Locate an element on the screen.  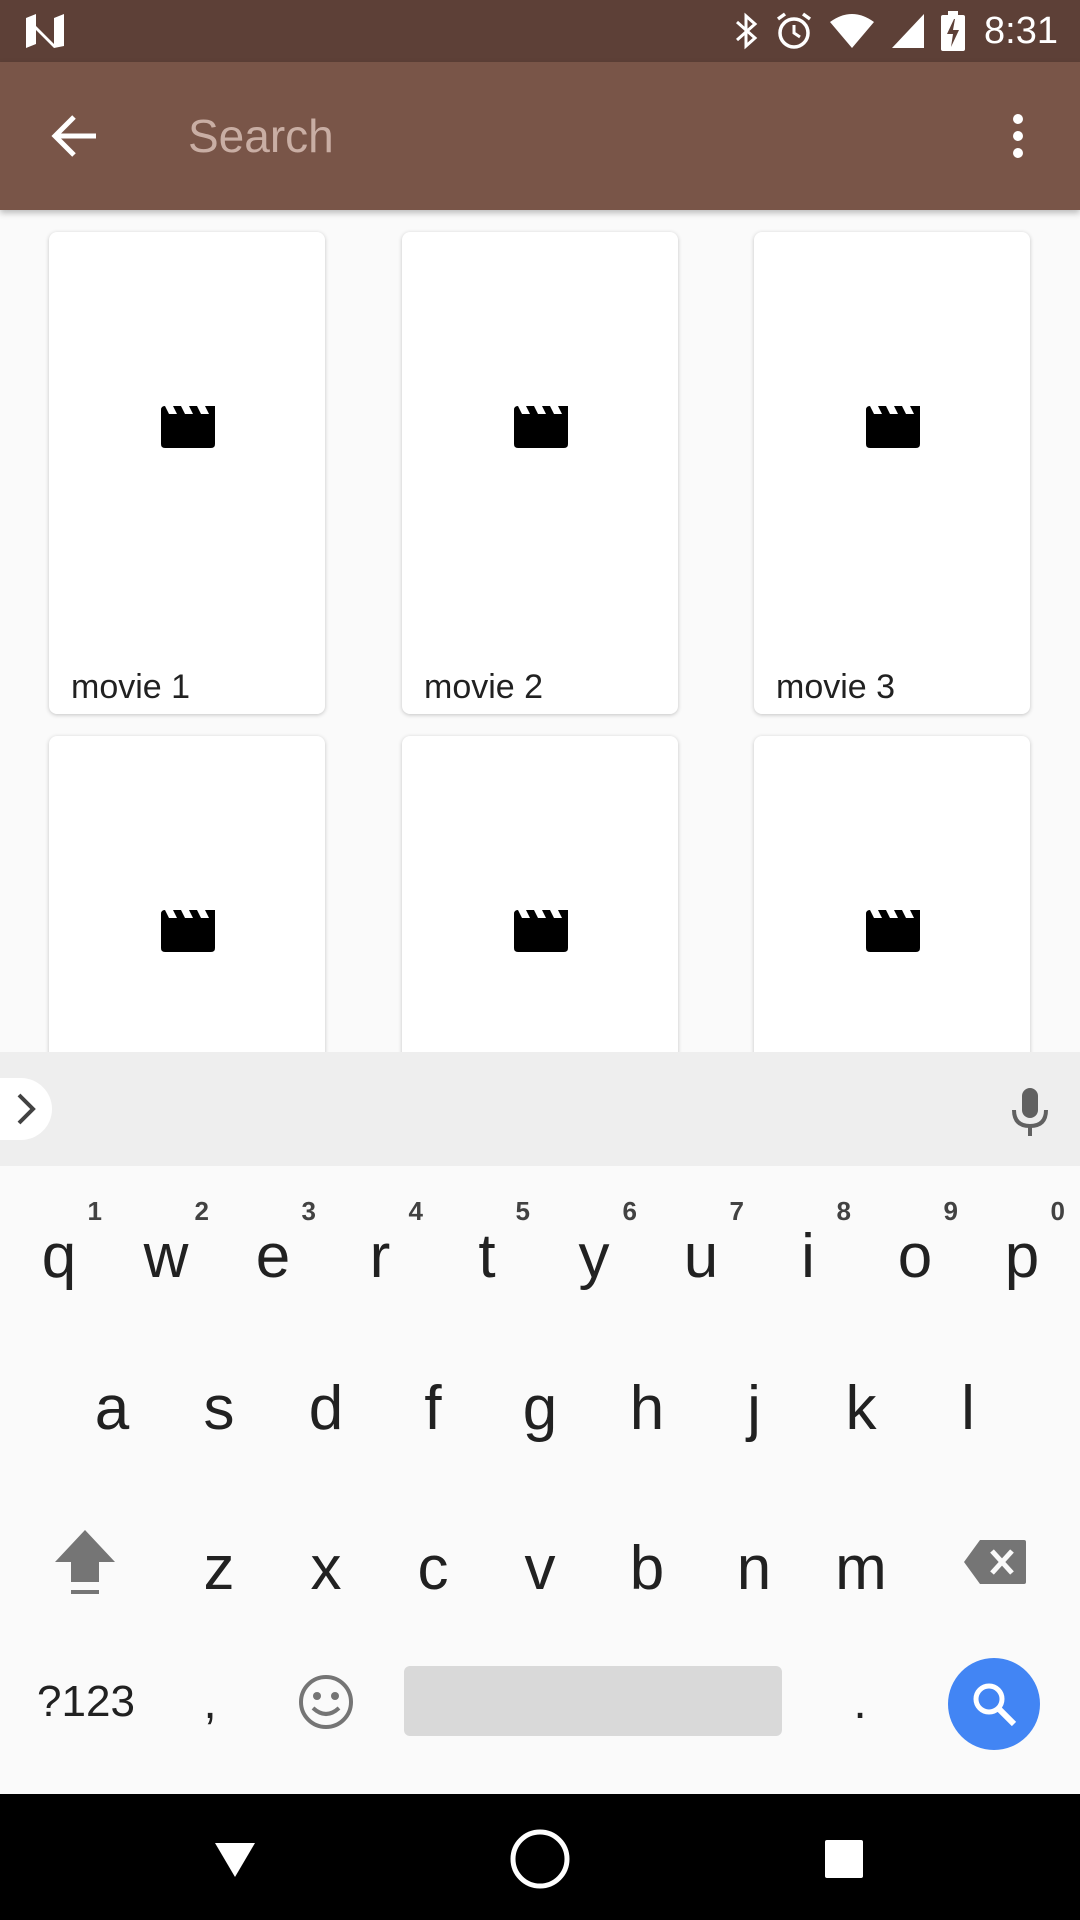
key-o: 9o is located at coordinates (915, 1247).